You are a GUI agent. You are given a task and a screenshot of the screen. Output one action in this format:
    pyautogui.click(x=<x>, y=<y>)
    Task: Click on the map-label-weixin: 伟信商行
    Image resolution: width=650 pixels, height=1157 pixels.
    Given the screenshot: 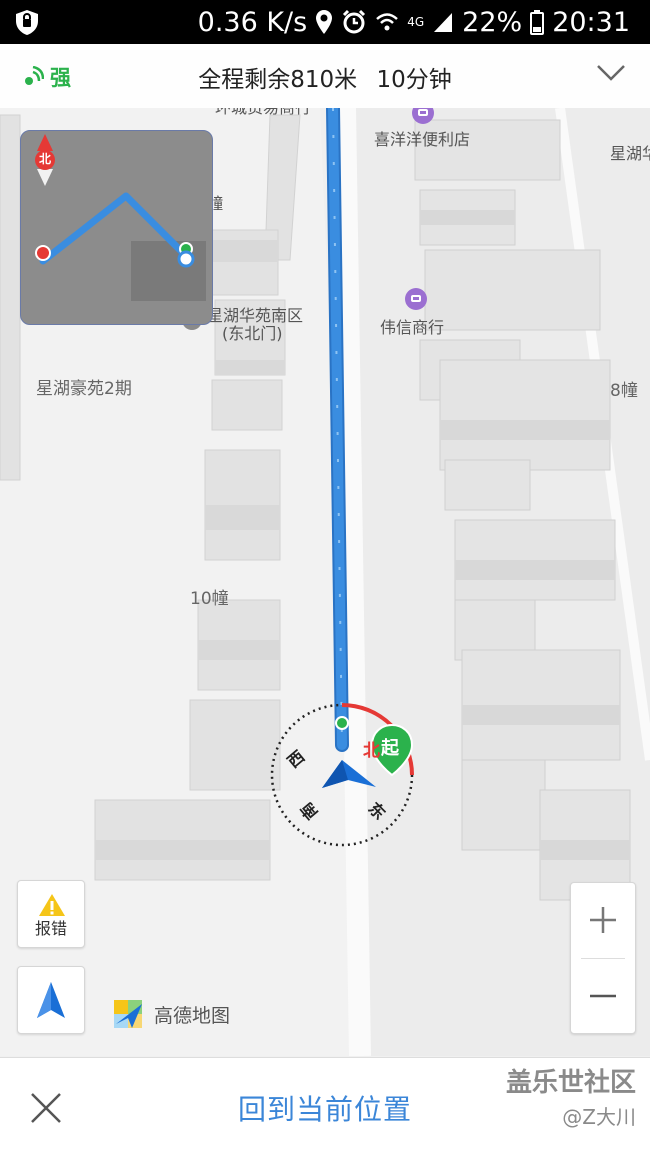 What is the action you would take?
    pyautogui.click(x=412, y=326)
    